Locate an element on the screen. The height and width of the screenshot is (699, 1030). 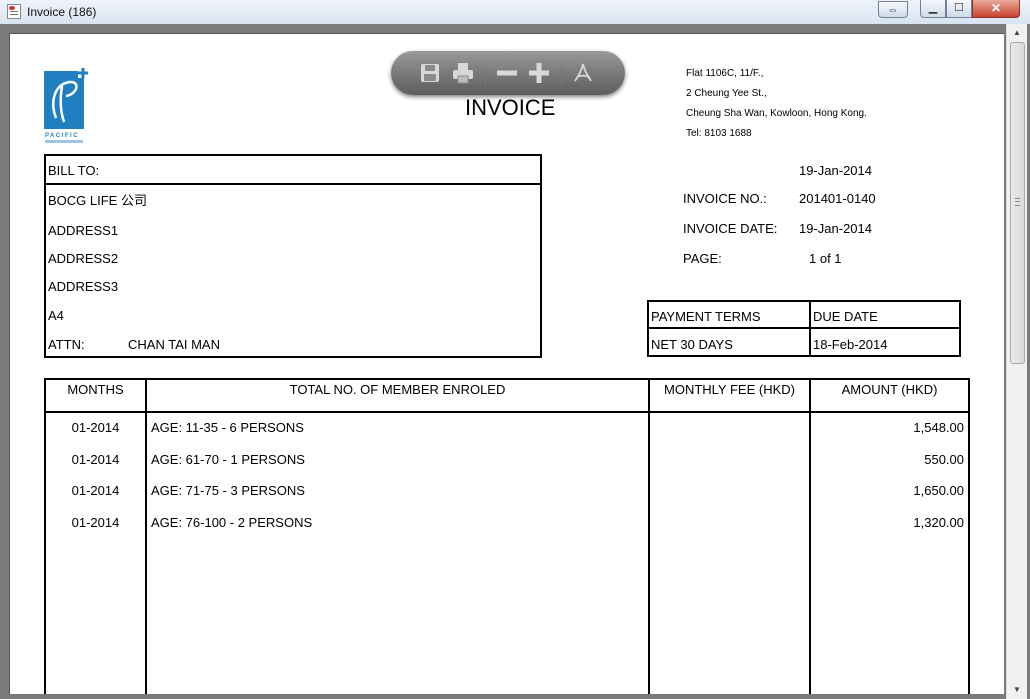
terms-col-divider is located at coordinates (810, 328).